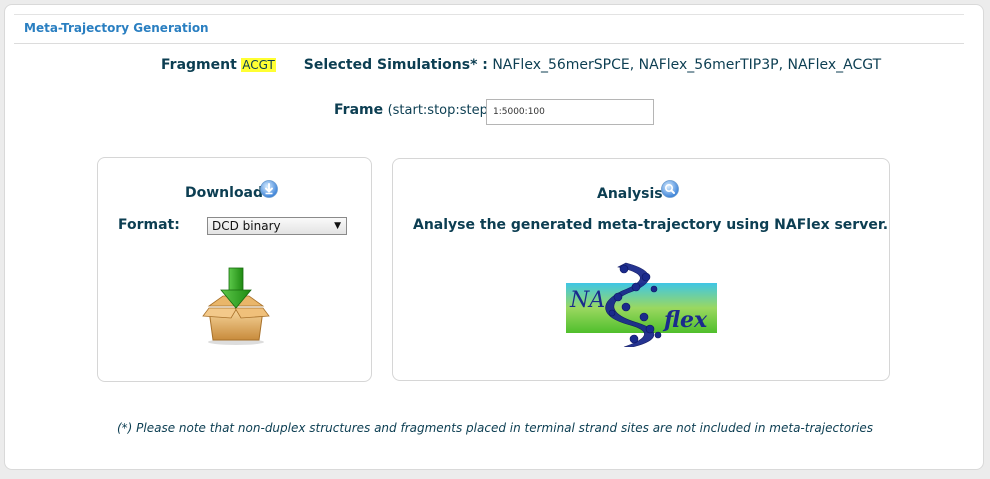 This screenshot has height=479, width=990. Describe the element at coordinates (236, 306) in the screenshot. I see `download-box-icon` at that location.